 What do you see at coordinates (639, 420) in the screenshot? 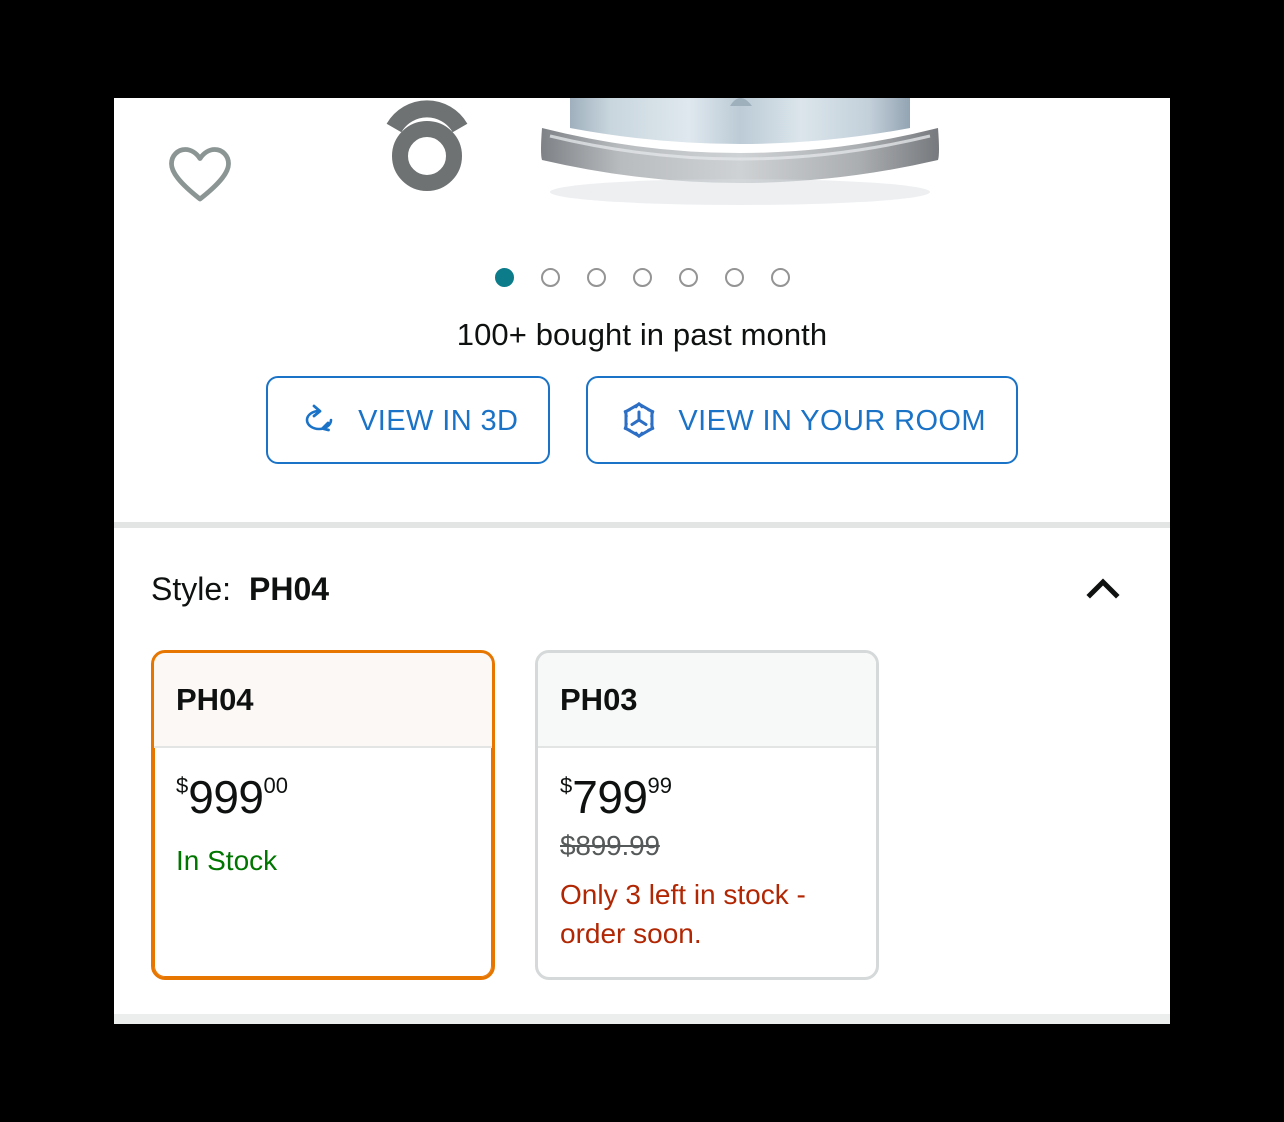
I see `ar-cube-icon` at bounding box center [639, 420].